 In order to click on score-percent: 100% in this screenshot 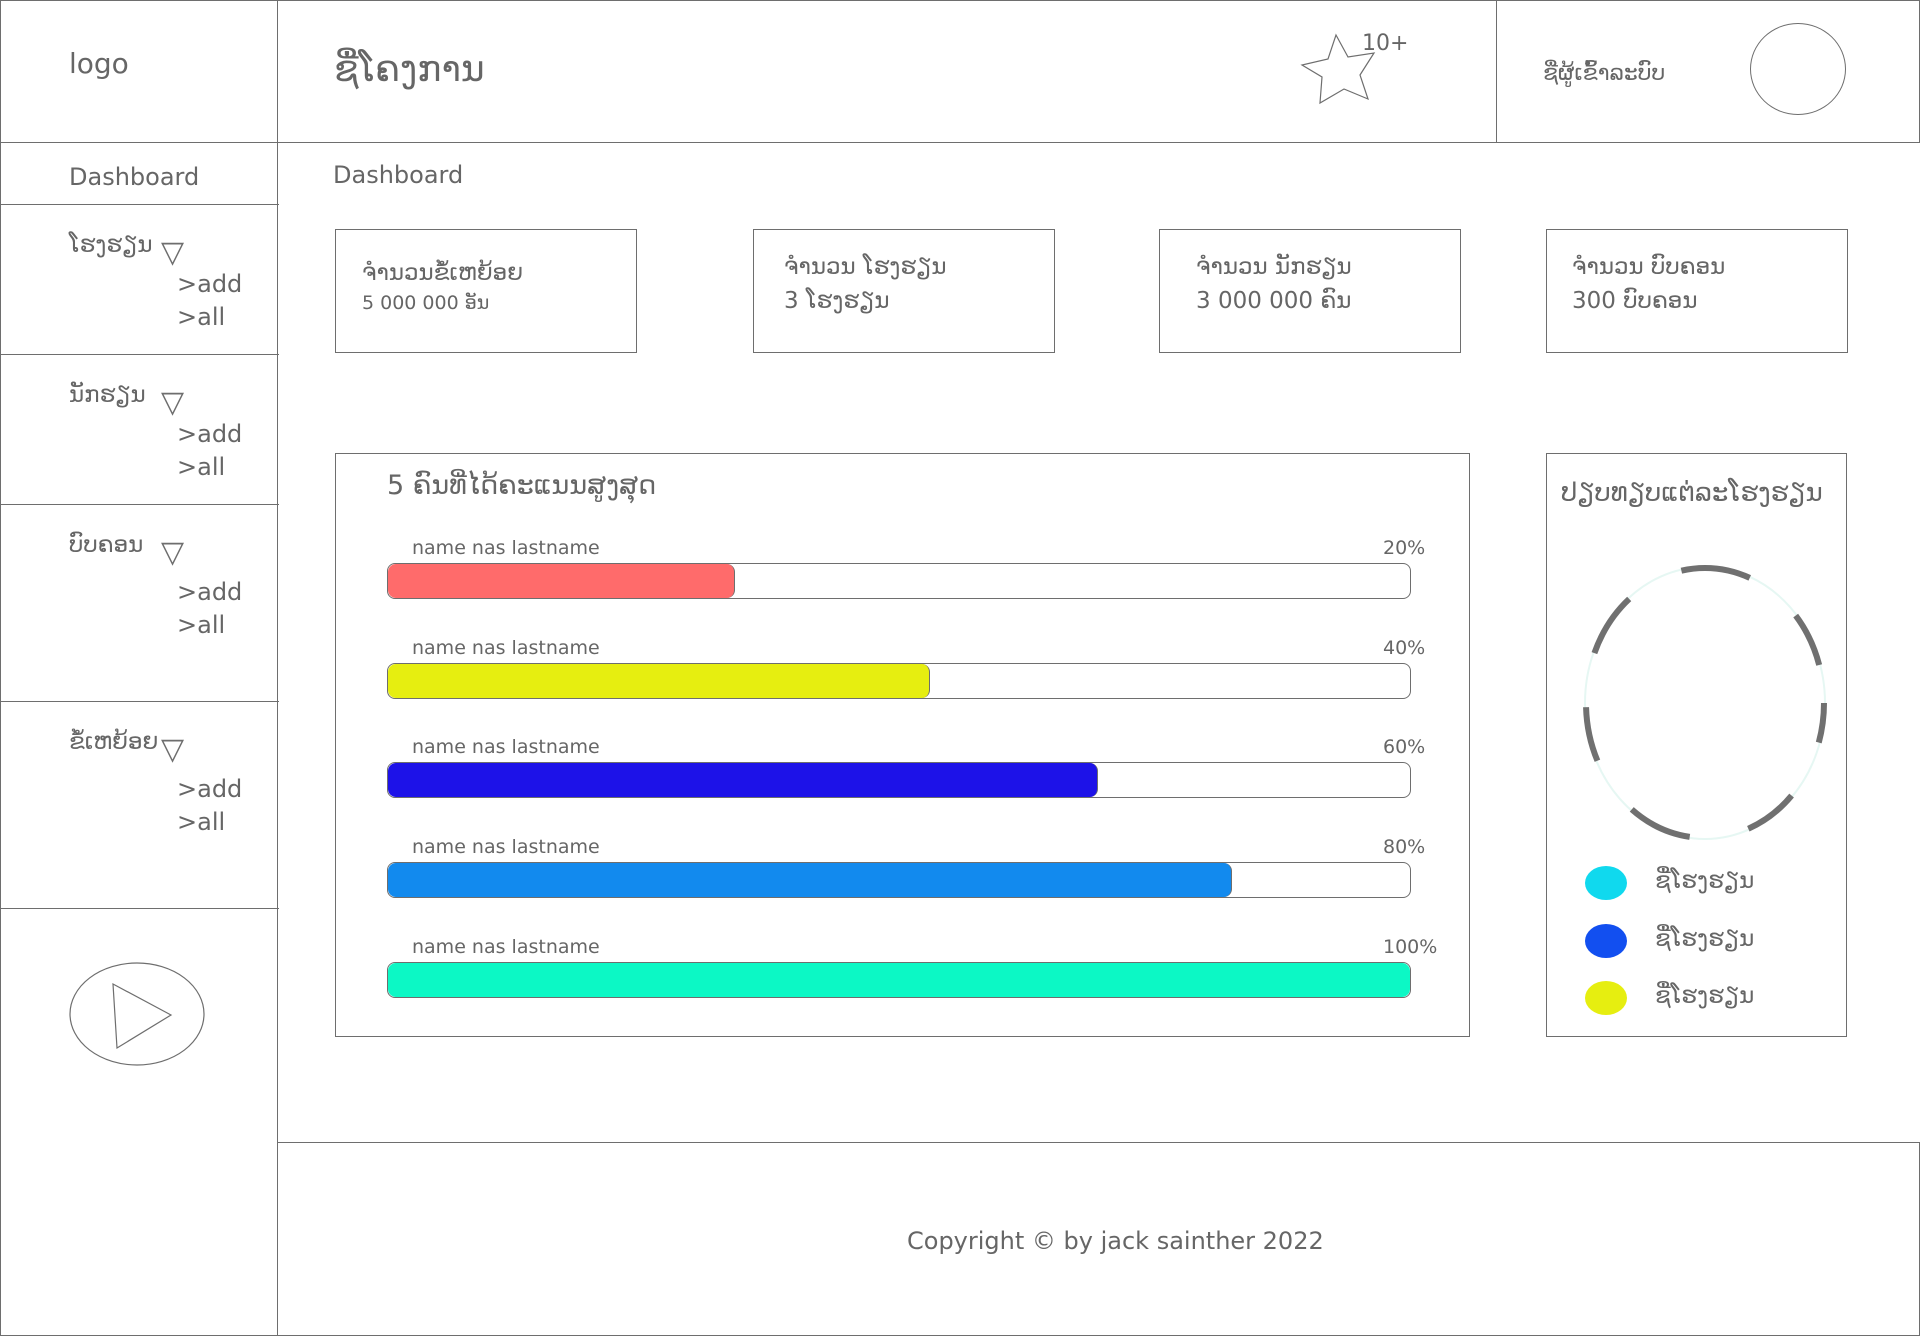, I will do `click(1410, 947)`.